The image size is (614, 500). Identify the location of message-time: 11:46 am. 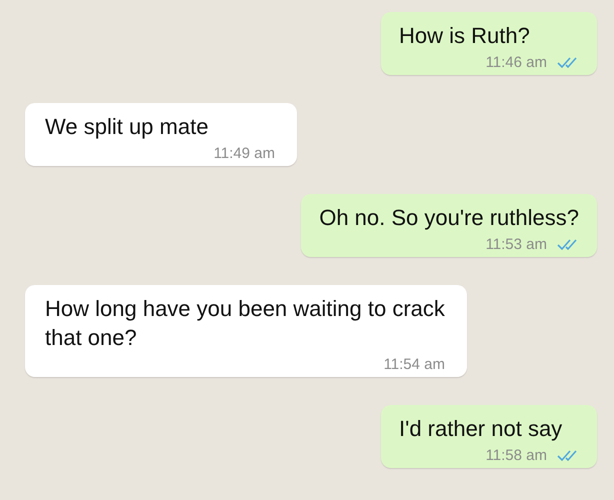
(516, 62).